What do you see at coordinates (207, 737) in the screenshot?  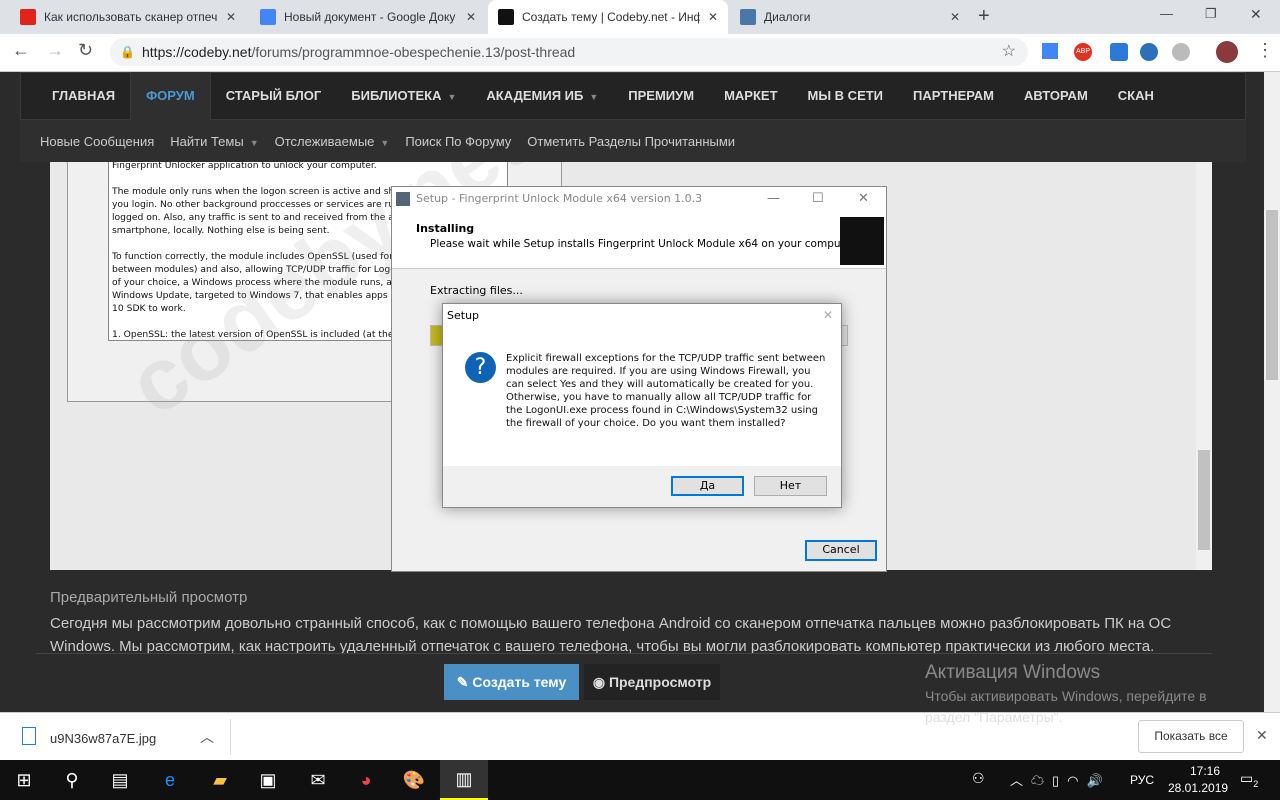 I see `chevron-up-icon: ︿` at bounding box center [207, 737].